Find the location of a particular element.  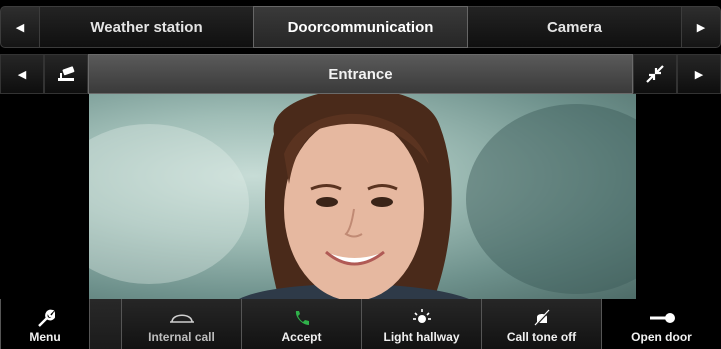

station-name: Entrance is located at coordinates (360, 74).